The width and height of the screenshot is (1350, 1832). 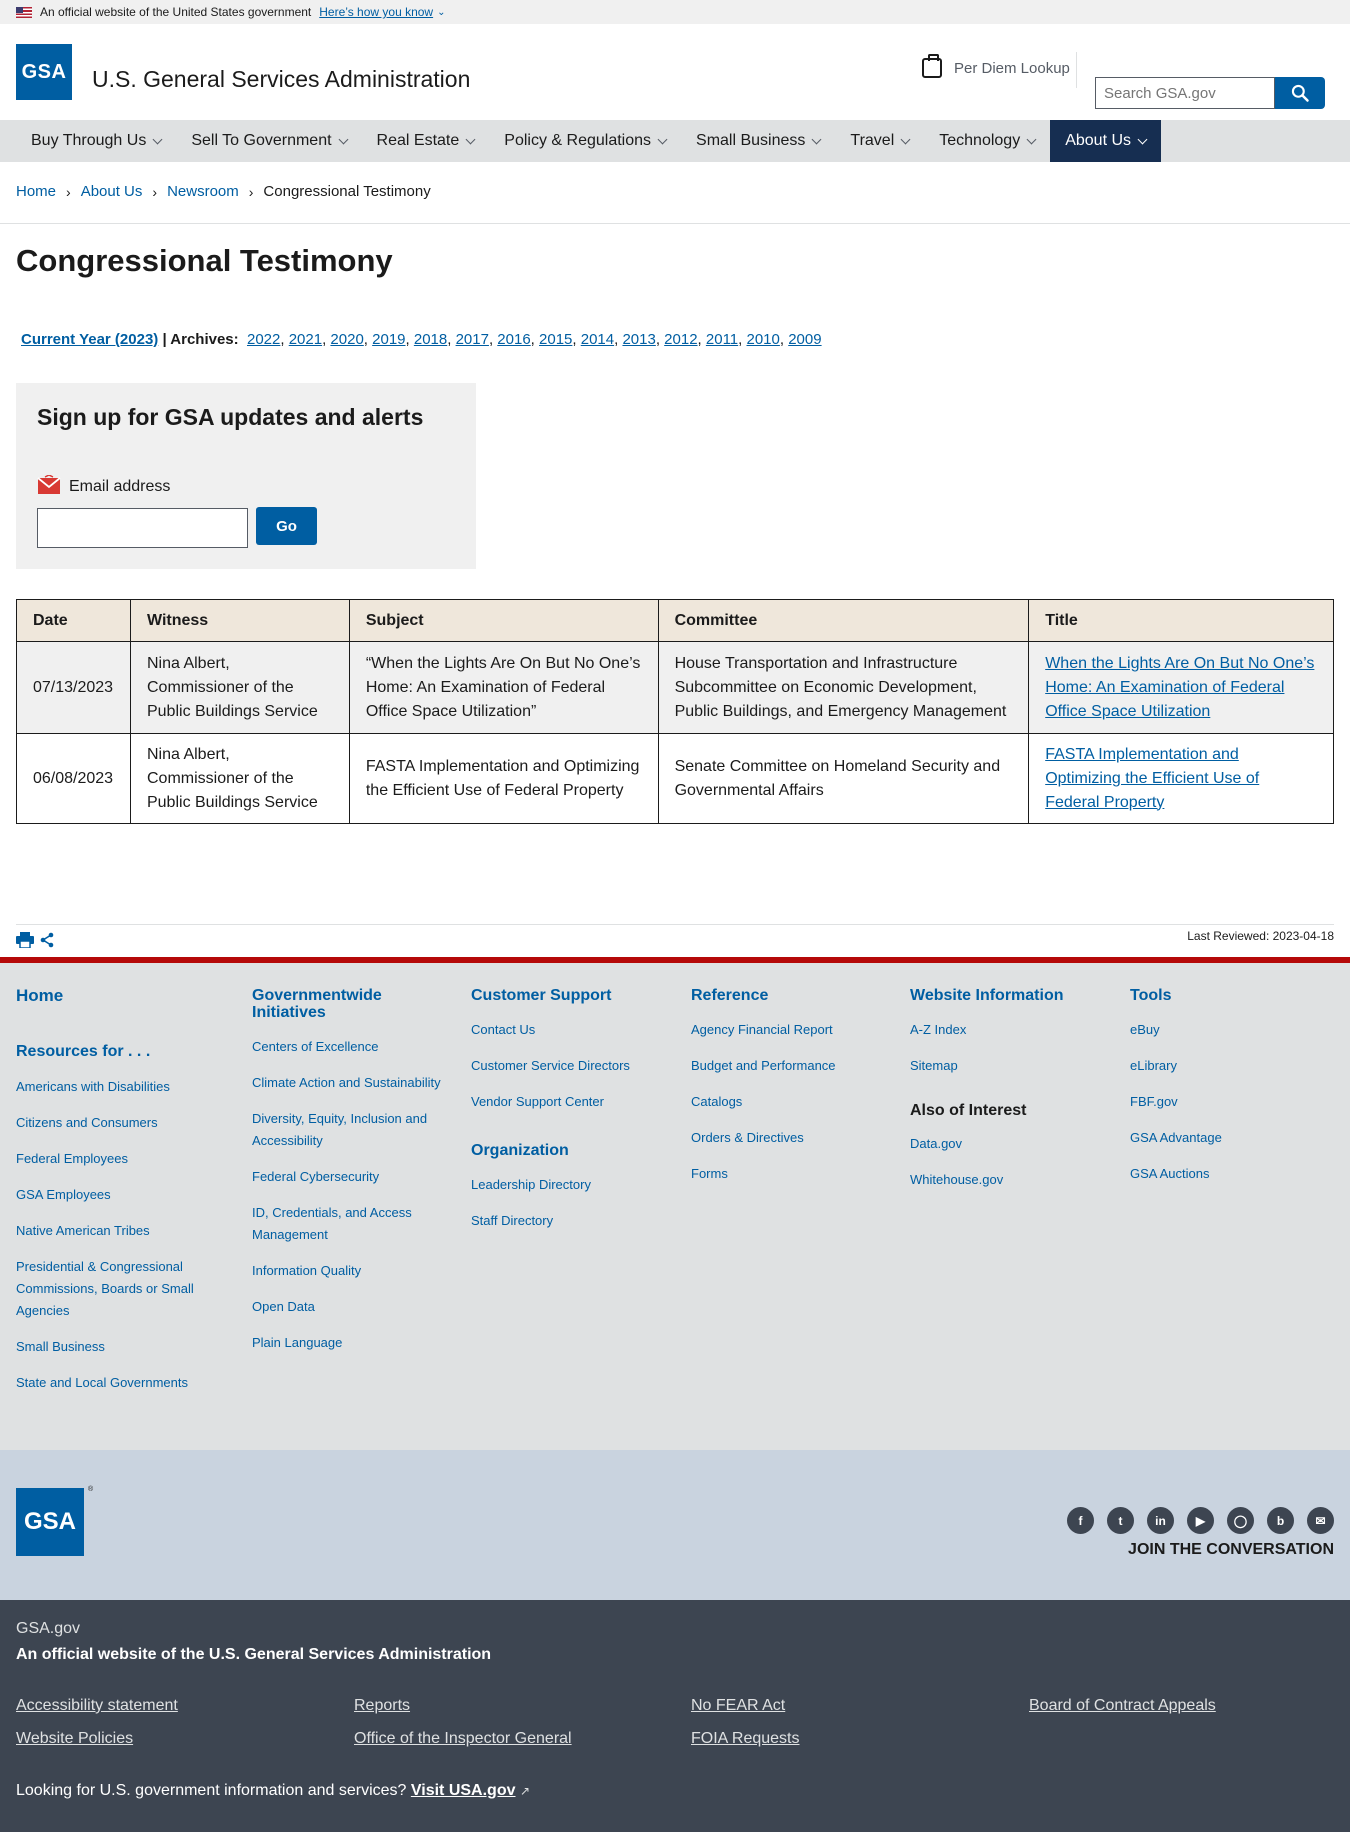 What do you see at coordinates (349, 1177) in the screenshot?
I see `footer-link: Federal Cybersecurity` at bounding box center [349, 1177].